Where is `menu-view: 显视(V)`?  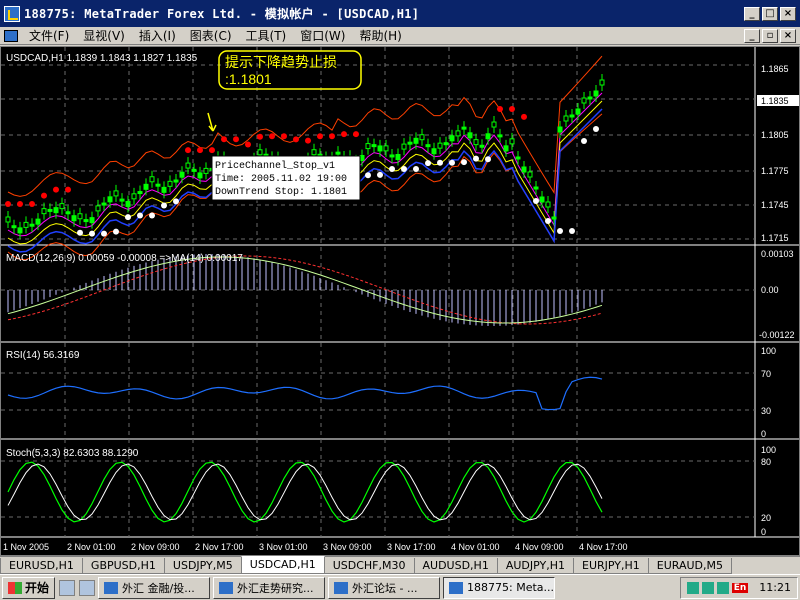 menu-view: 显视(V) is located at coordinates (104, 35).